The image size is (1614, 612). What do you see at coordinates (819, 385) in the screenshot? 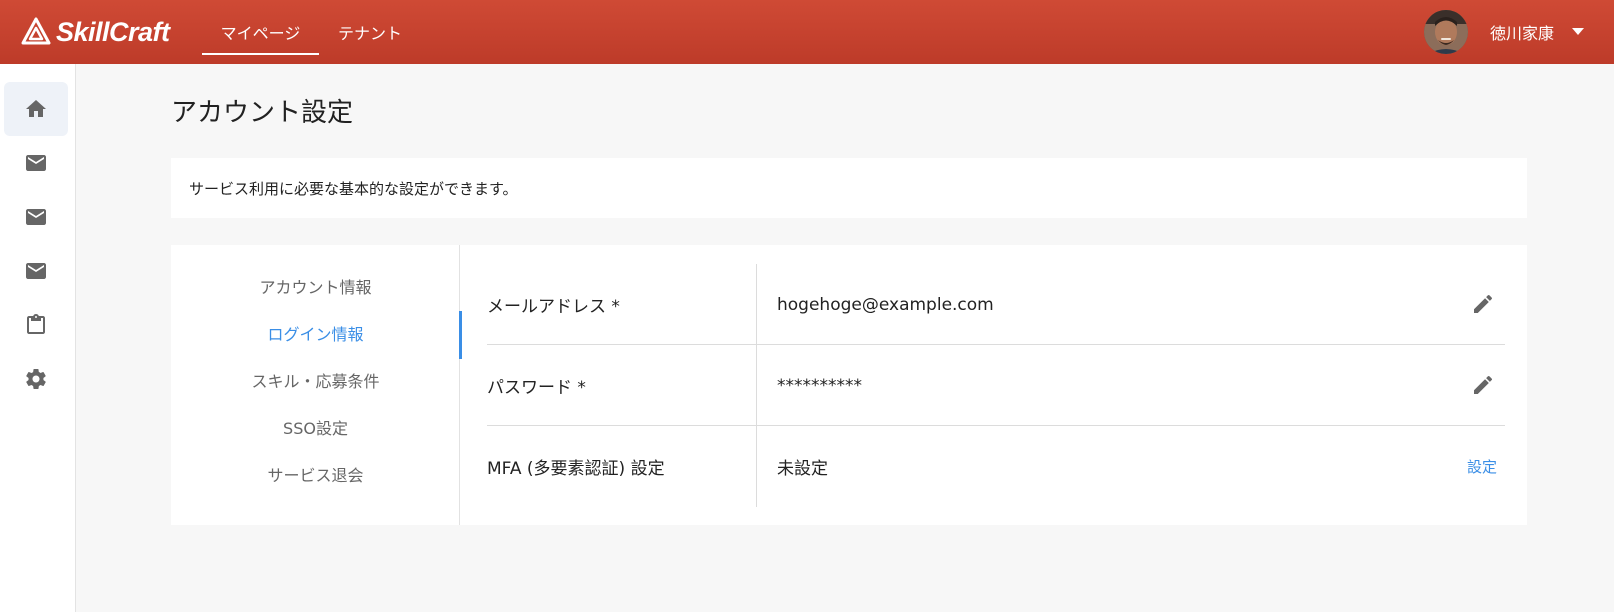
I see `password-value: **********` at bounding box center [819, 385].